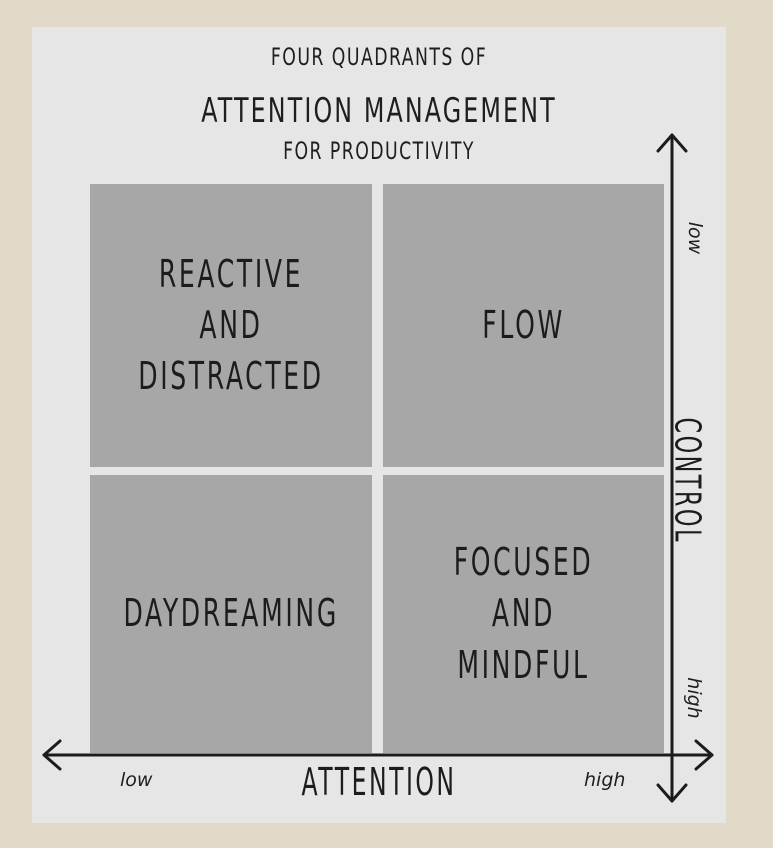 Image resolution: width=773 pixels, height=848 pixels. What do you see at coordinates (605, 780) in the screenshot?
I see `x-axis-high-label: high` at bounding box center [605, 780].